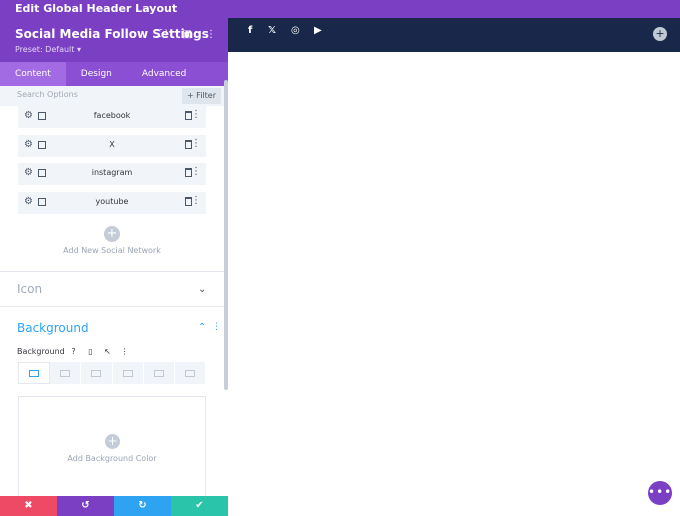 This screenshot has width=680, height=516. I want to click on bg-pattern-tab, so click(159, 373).